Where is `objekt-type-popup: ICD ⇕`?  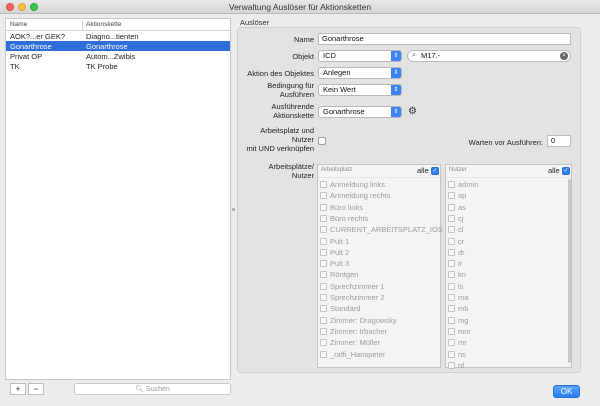
objekt-type-popup: ICD ⇕ is located at coordinates (360, 56).